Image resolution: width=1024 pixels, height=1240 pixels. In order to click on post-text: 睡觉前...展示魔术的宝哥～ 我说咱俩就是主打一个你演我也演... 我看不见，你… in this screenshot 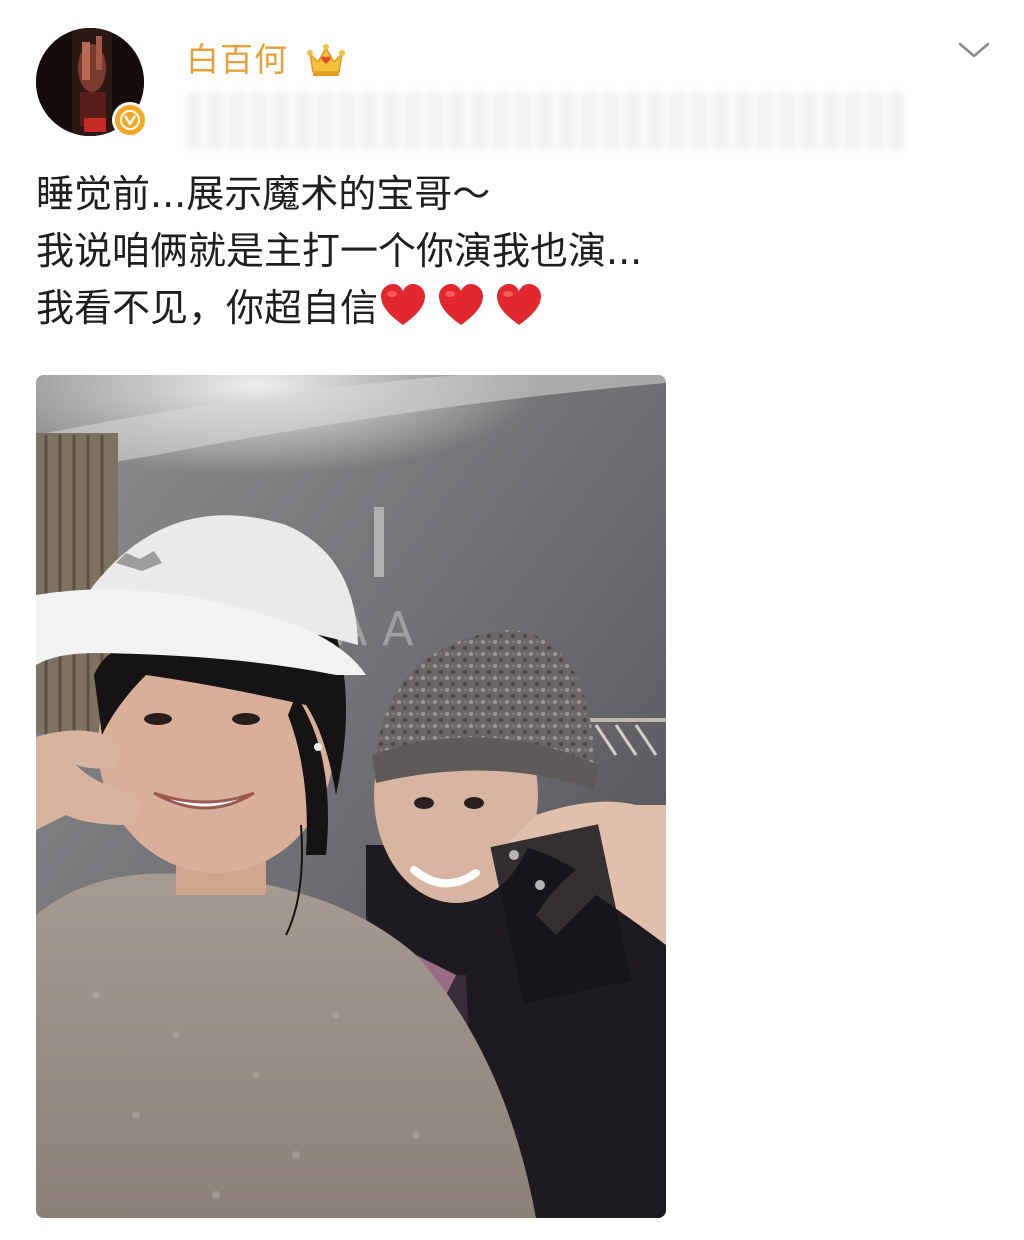, I will do `click(506, 251)`.